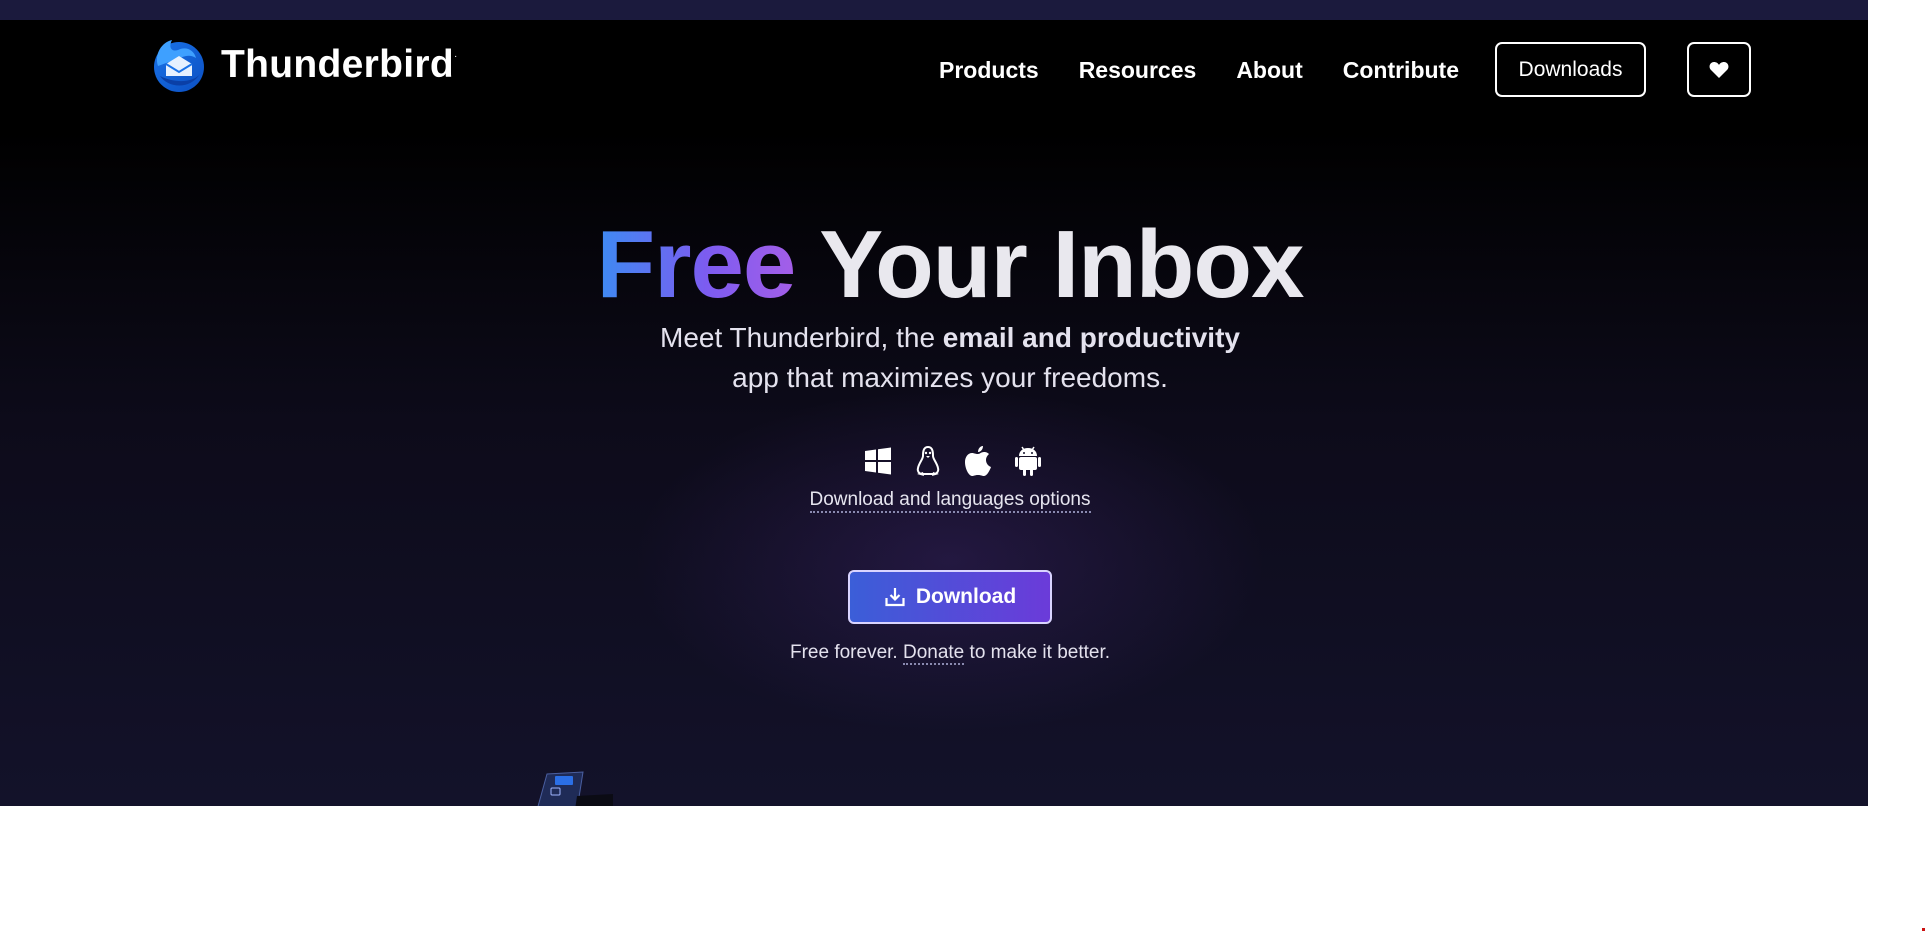 This screenshot has width=1926, height=933. I want to click on donate-heart-button, so click(1719, 69).